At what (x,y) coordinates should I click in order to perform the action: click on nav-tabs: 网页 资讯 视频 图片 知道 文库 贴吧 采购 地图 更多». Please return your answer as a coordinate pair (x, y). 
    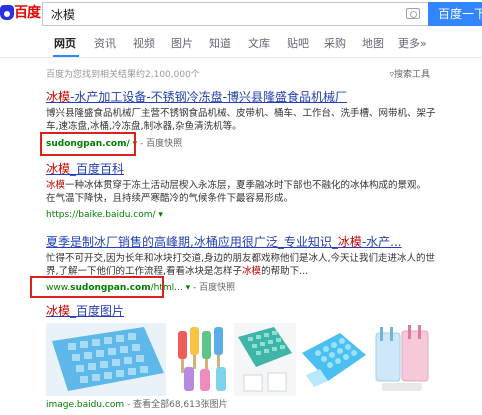
    Looking at the image, I should click on (241, 45).